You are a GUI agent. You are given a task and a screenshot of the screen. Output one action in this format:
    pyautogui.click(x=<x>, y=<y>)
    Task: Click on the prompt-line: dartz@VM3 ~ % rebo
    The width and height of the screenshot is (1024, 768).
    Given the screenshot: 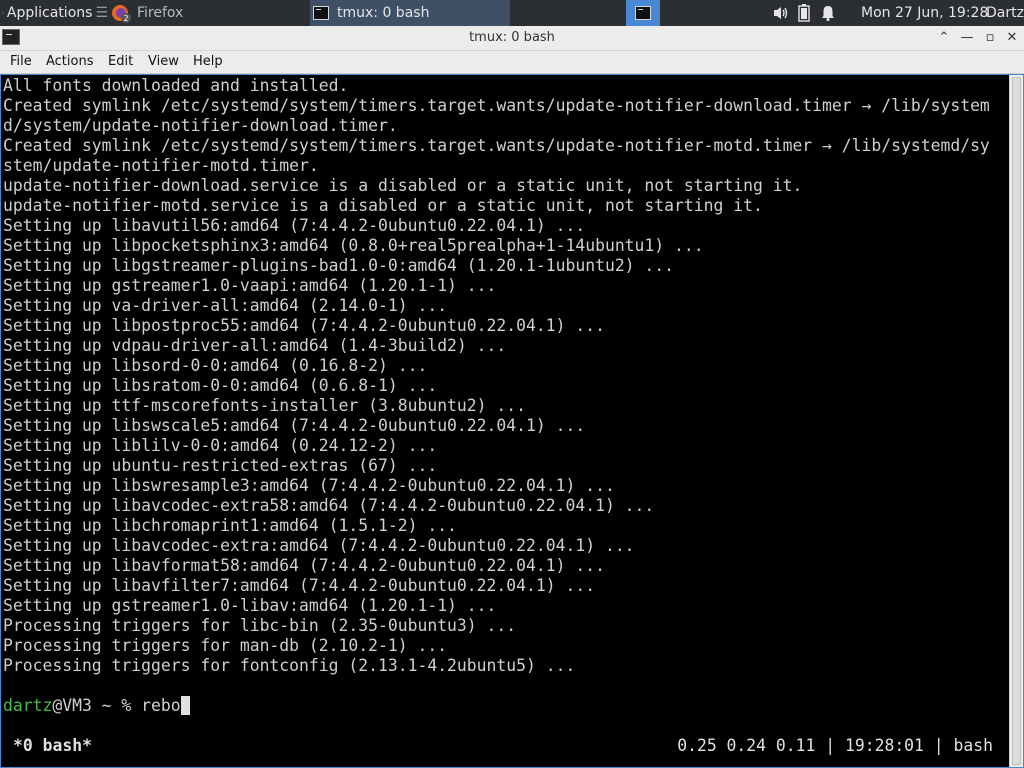 What is the action you would take?
    pyautogui.click(x=96, y=706)
    